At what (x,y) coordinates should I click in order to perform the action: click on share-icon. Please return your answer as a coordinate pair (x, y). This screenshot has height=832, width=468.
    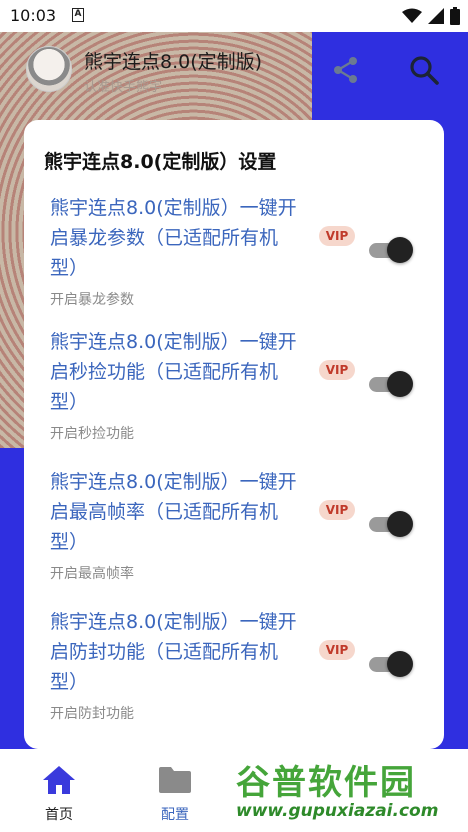
    Looking at the image, I should click on (345, 70).